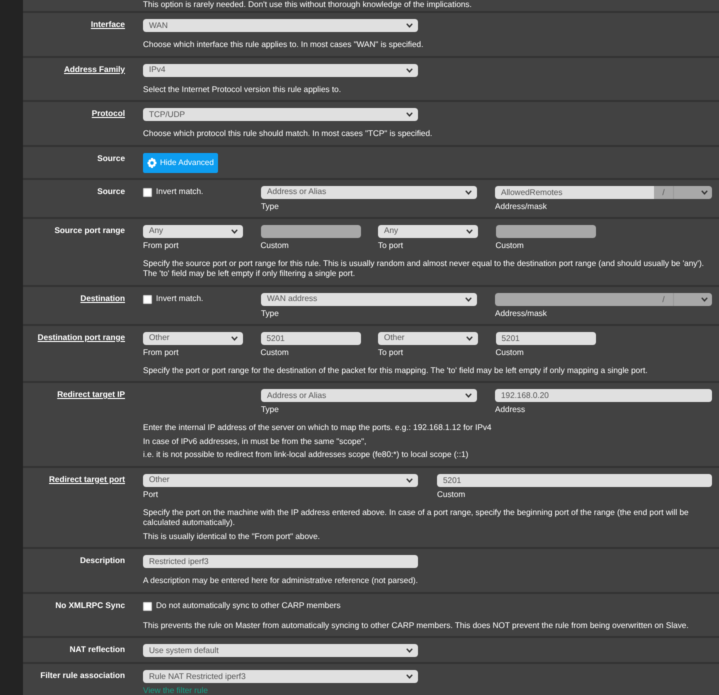 Image resolution: width=719 pixels, height=695 pixels. I want to click on field-caption: Address, so click(510, 410).